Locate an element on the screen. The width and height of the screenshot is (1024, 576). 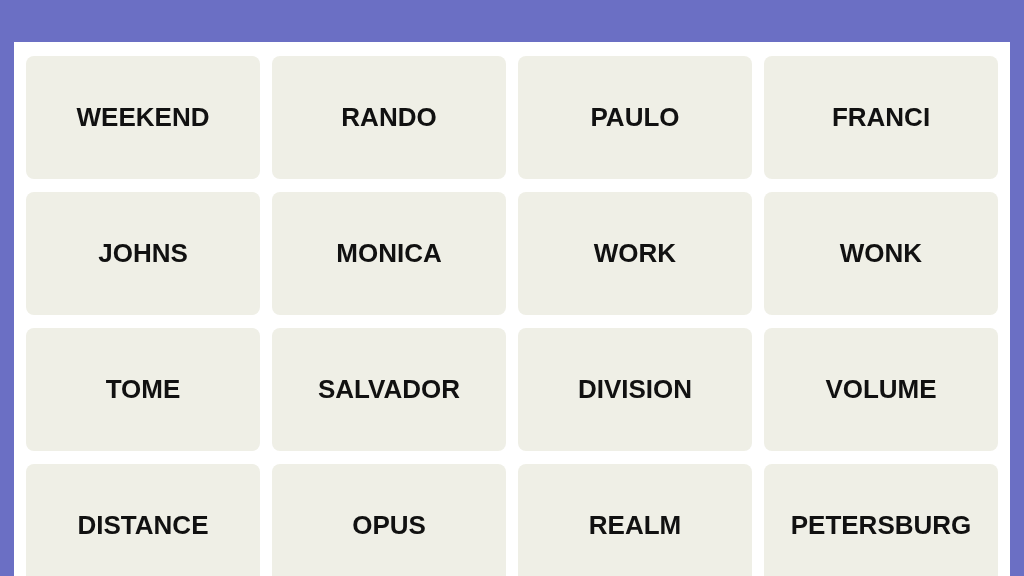
word-tile: WONK is located at coordinates (881, 253).